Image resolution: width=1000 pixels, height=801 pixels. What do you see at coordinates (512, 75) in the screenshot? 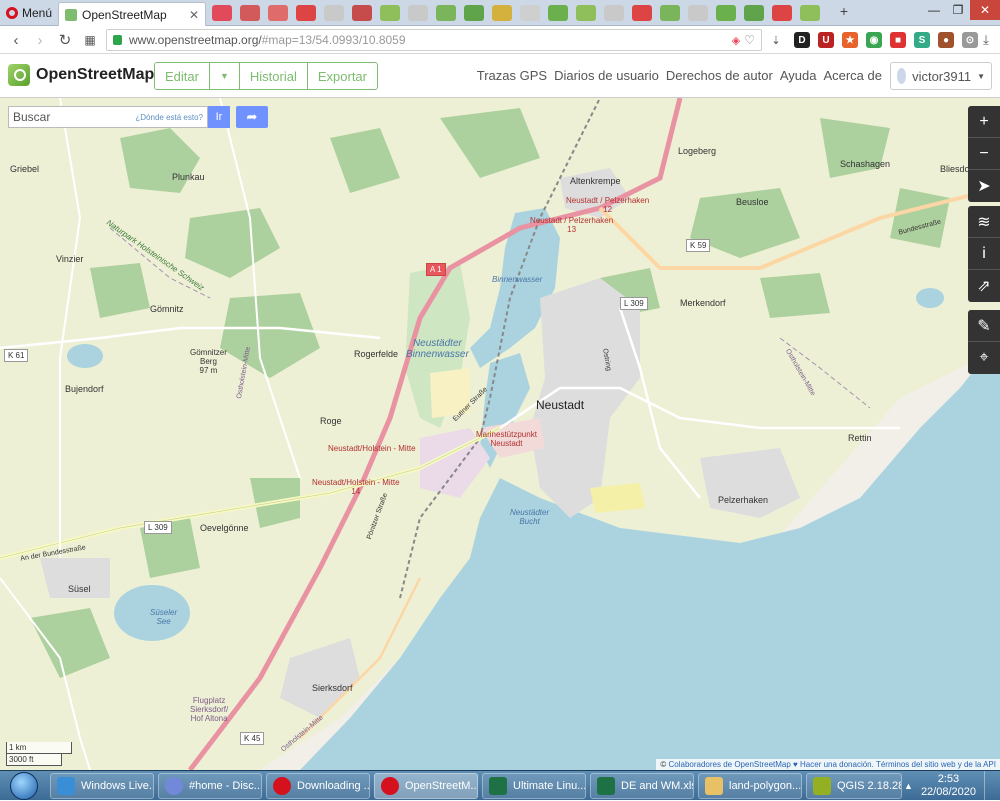
I see `gps-traces-link: Trazas GPS` at bounding box center [512, 75].